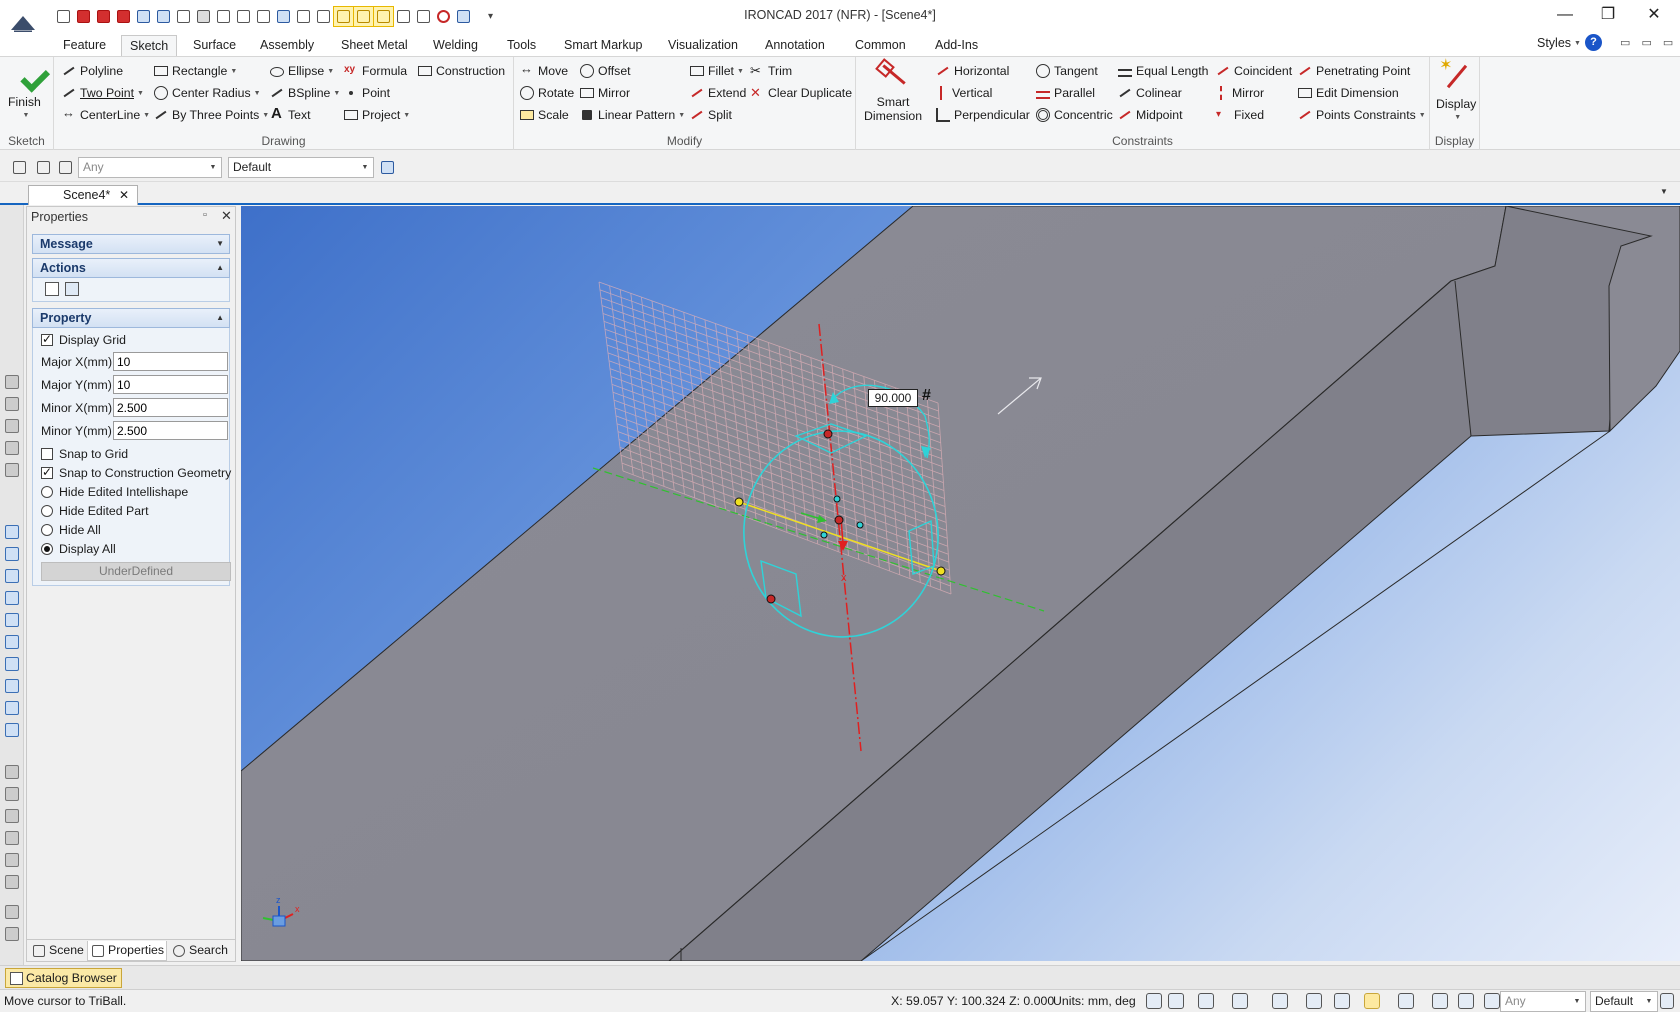  Describe the element at coordinates (1074, 115) in the screenshot. I see `concentric-button: Concentric` at that location.